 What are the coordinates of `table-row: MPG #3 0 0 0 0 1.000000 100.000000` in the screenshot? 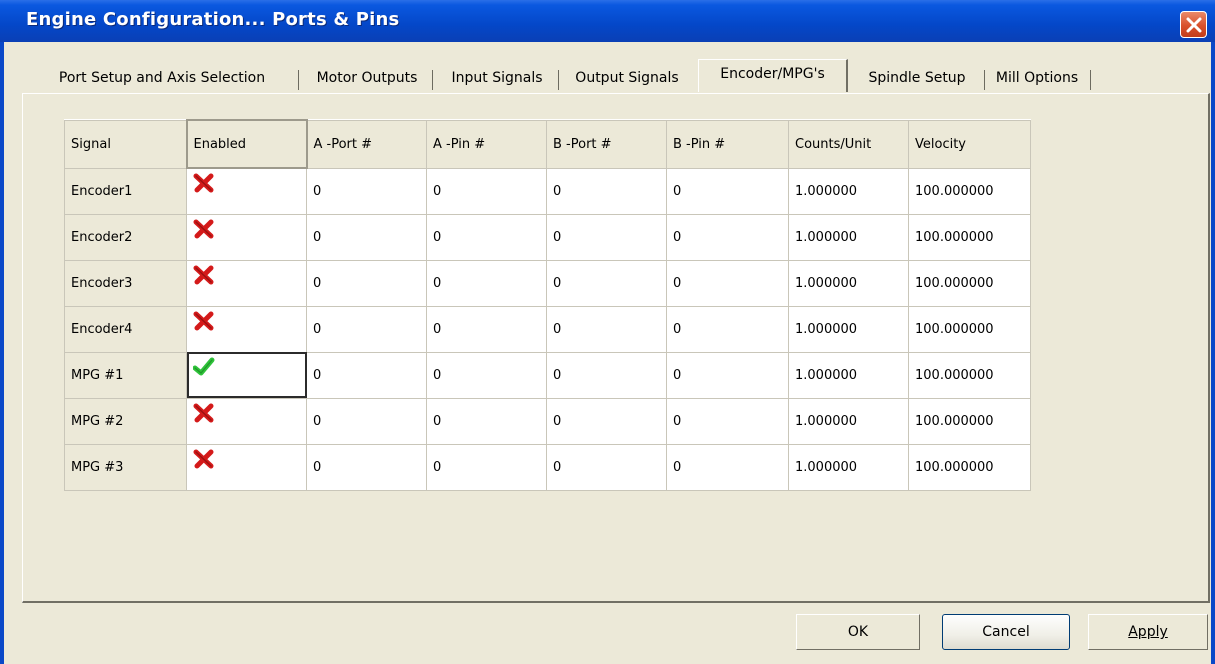 It's located at (547, 467).